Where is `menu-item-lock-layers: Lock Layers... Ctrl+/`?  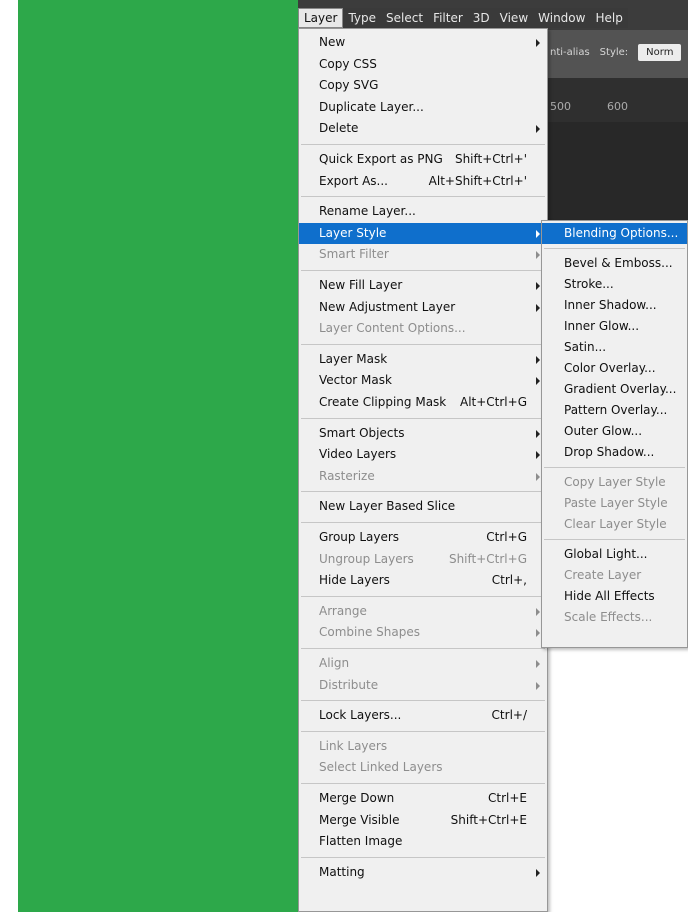 menu-item-lock-layers: Lock Layers... Ctrl+/ is located at coordinates (423, 715).